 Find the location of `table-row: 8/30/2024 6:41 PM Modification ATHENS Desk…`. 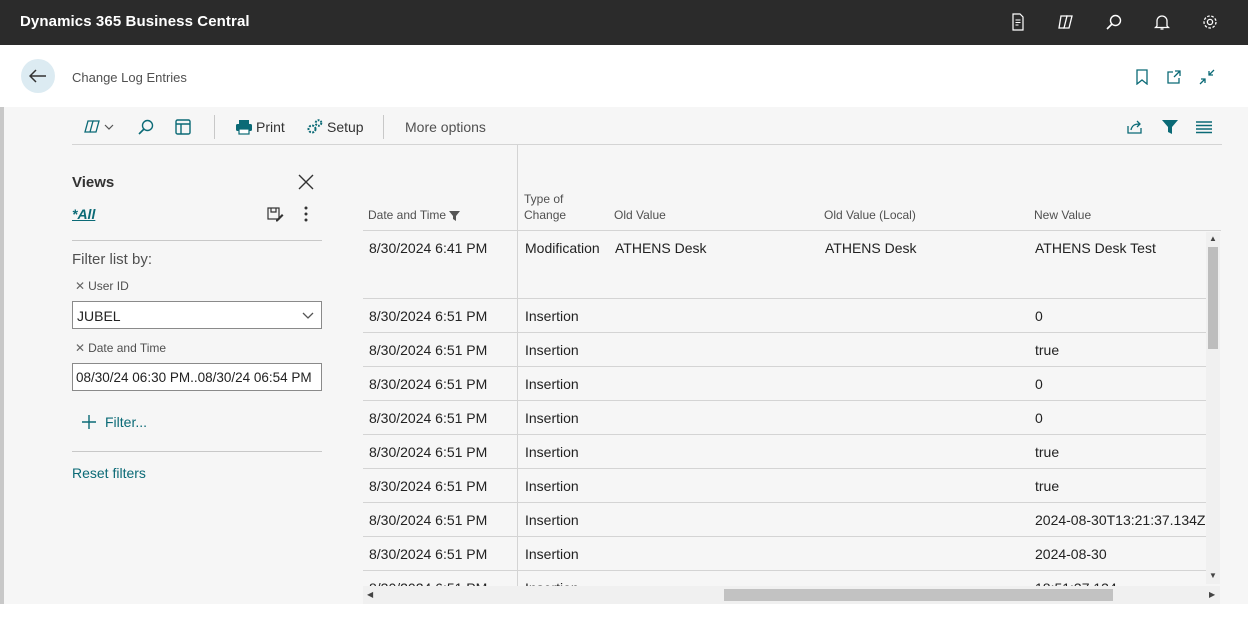

table-row: 8/30/2024 6:41 PM Modification ATHENS Desk… is located at coordinates (784, 265).